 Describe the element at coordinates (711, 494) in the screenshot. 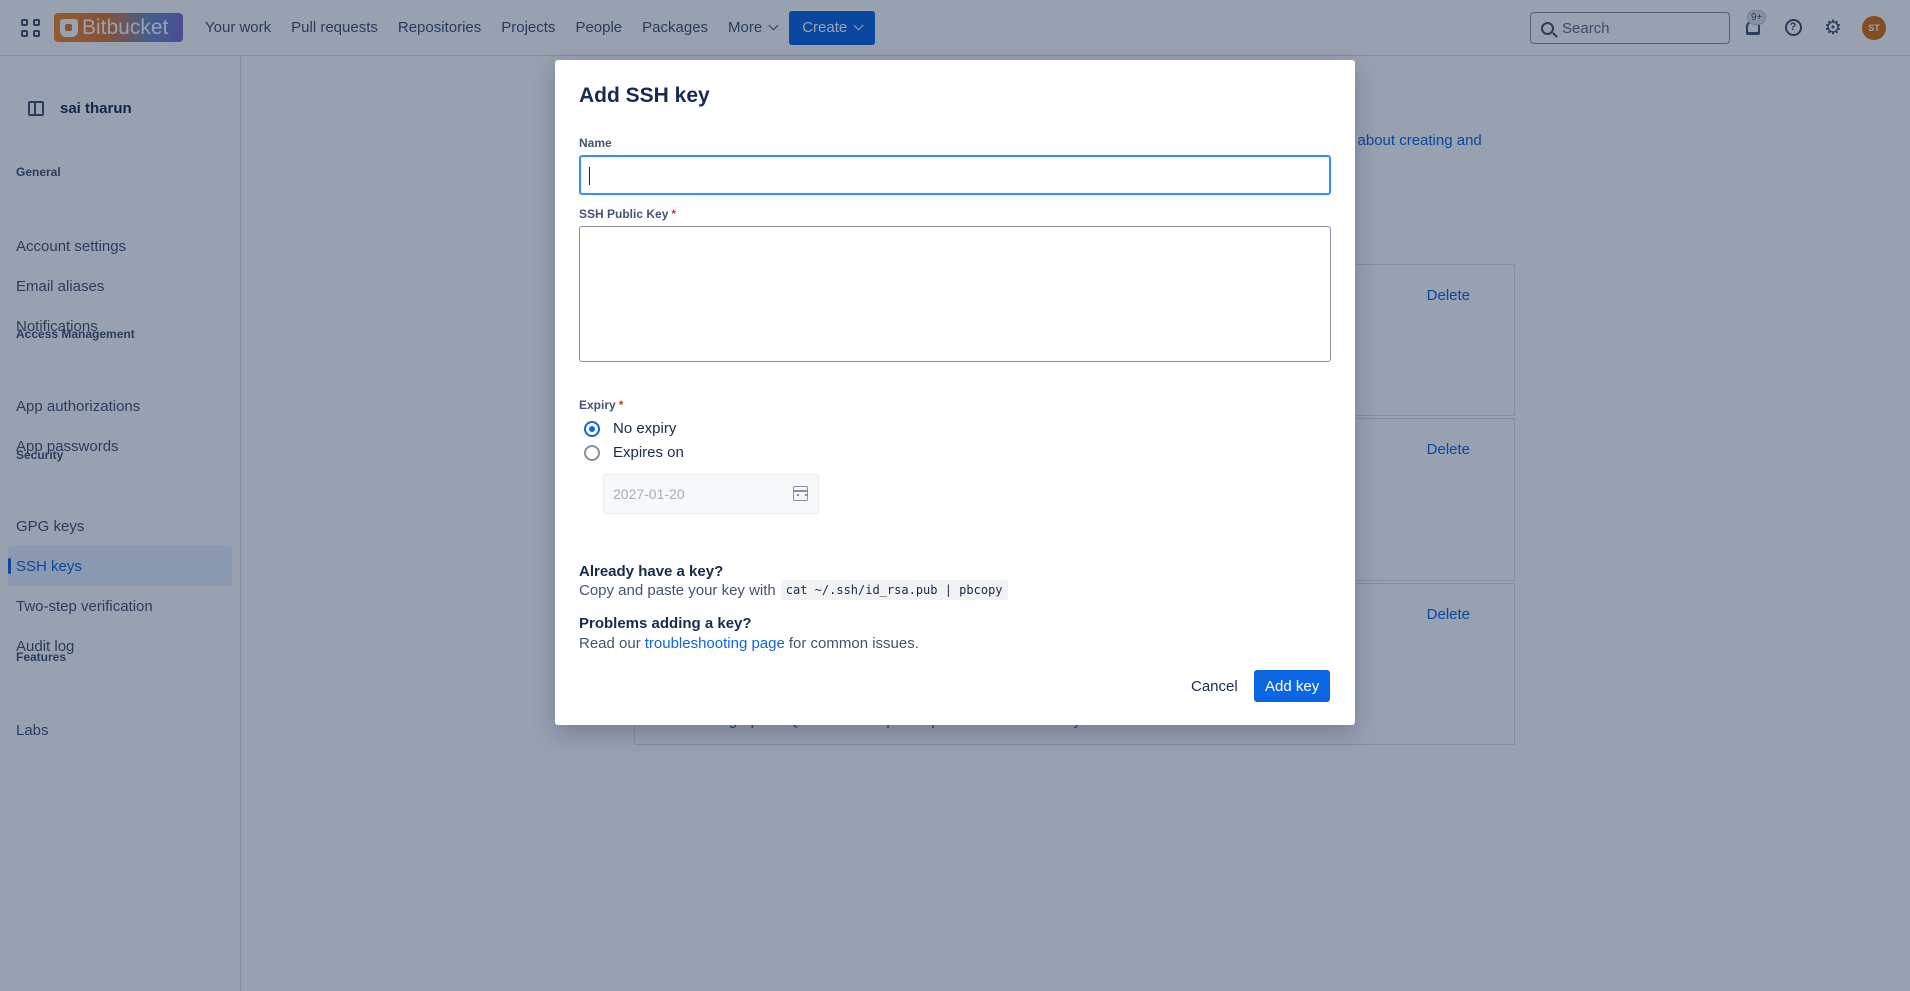

I see `expiry-date-picker: 2027-01-20` at that location.